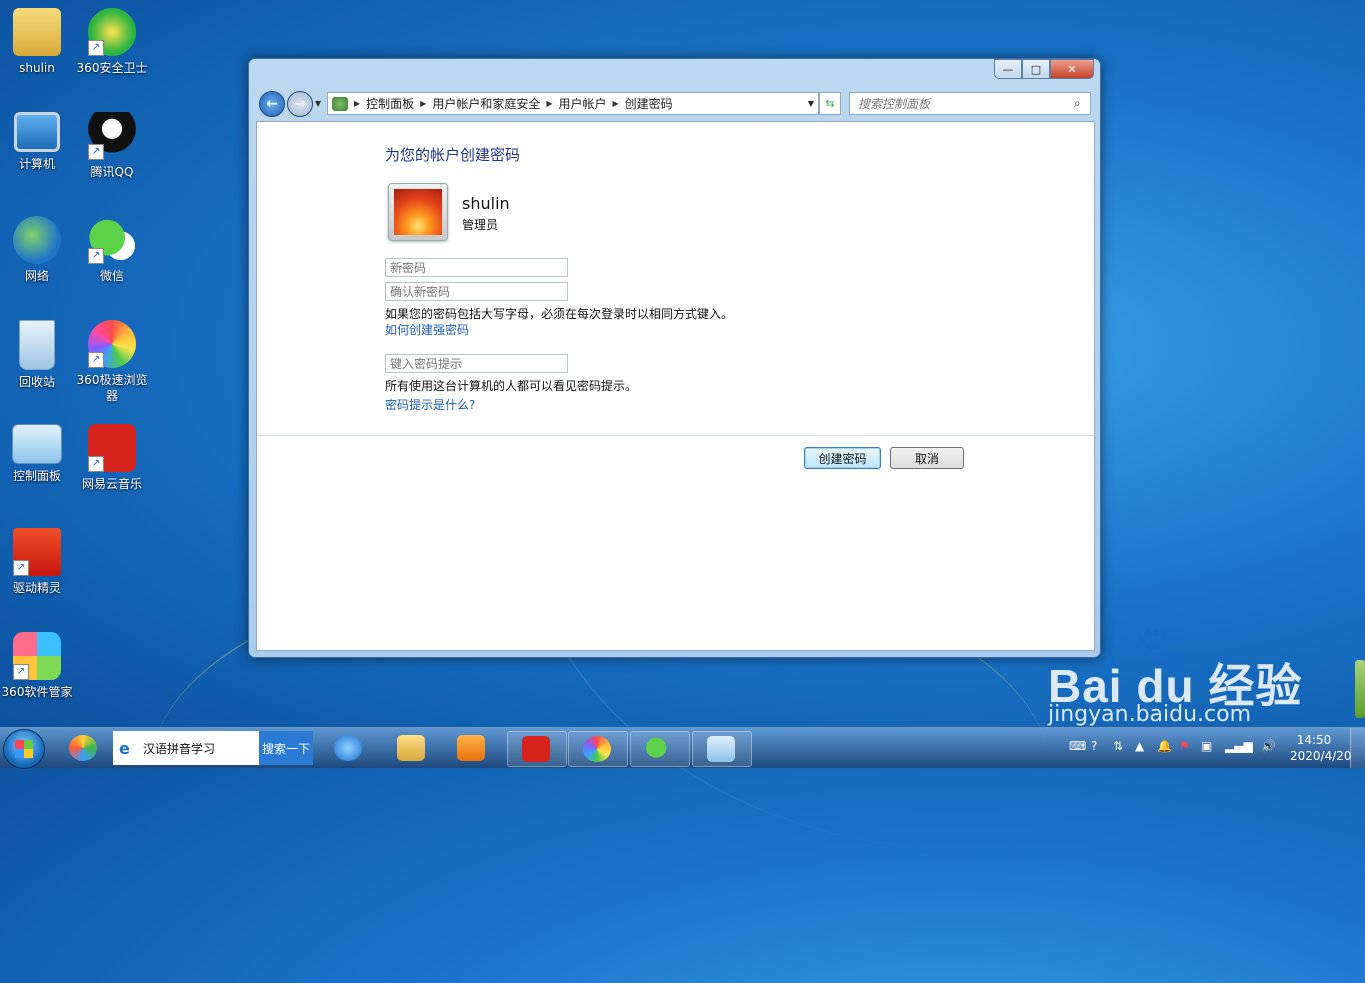 The height and width of the screenshot is (983, 1365). Describe the element at coordinates (36, 382) in the screenshot. I see `desktop-icon-label: 回收站` at that location.